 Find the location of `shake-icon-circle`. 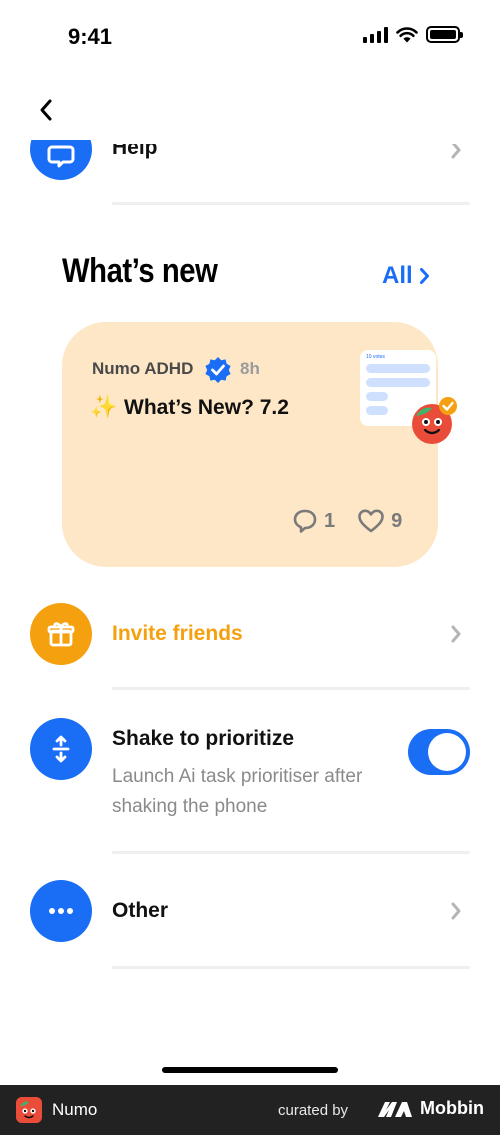

shake-icon-circle is located at coordinates (61, 749).